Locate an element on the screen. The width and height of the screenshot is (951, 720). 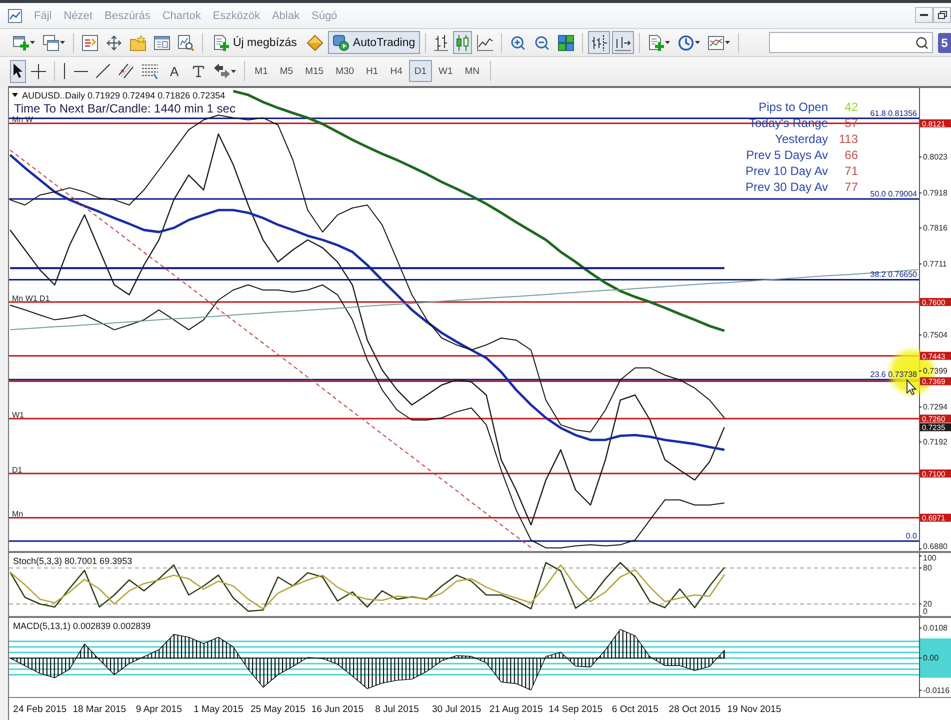
date-label: 21 Aug 2015 is located at coordinates (516, 709).